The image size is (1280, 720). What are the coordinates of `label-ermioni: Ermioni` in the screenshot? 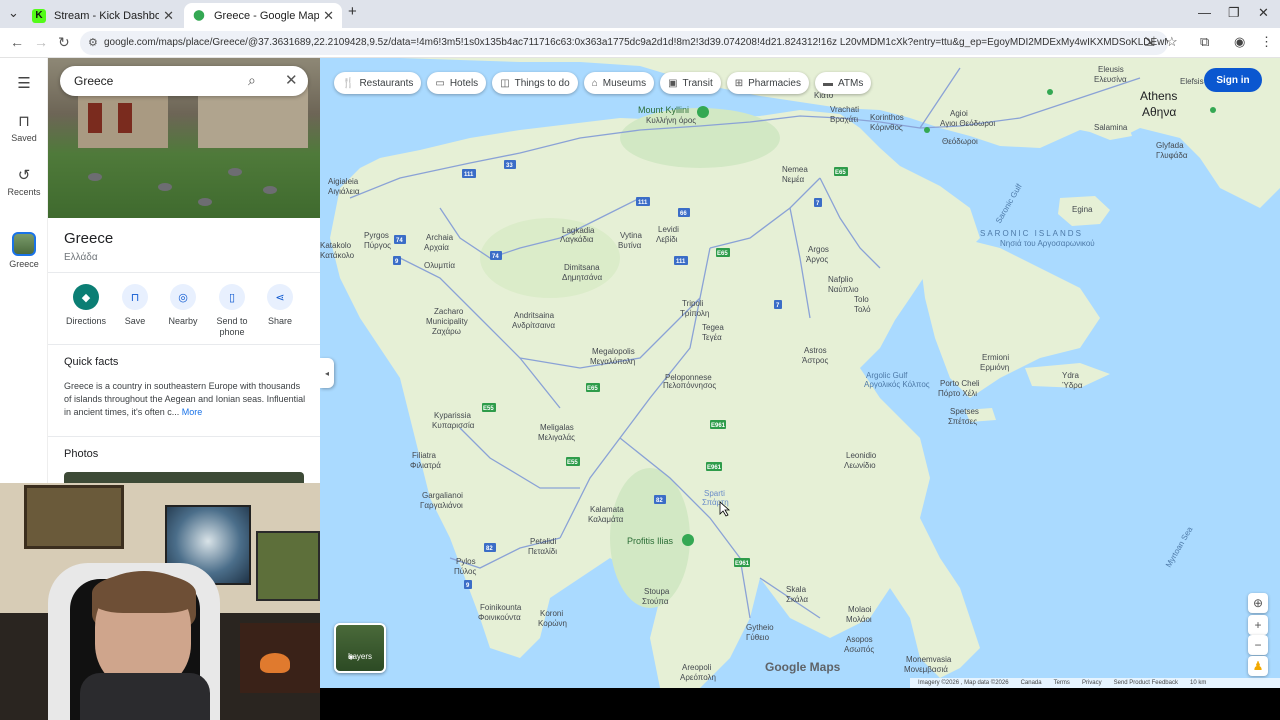 It's located at (995, 357).